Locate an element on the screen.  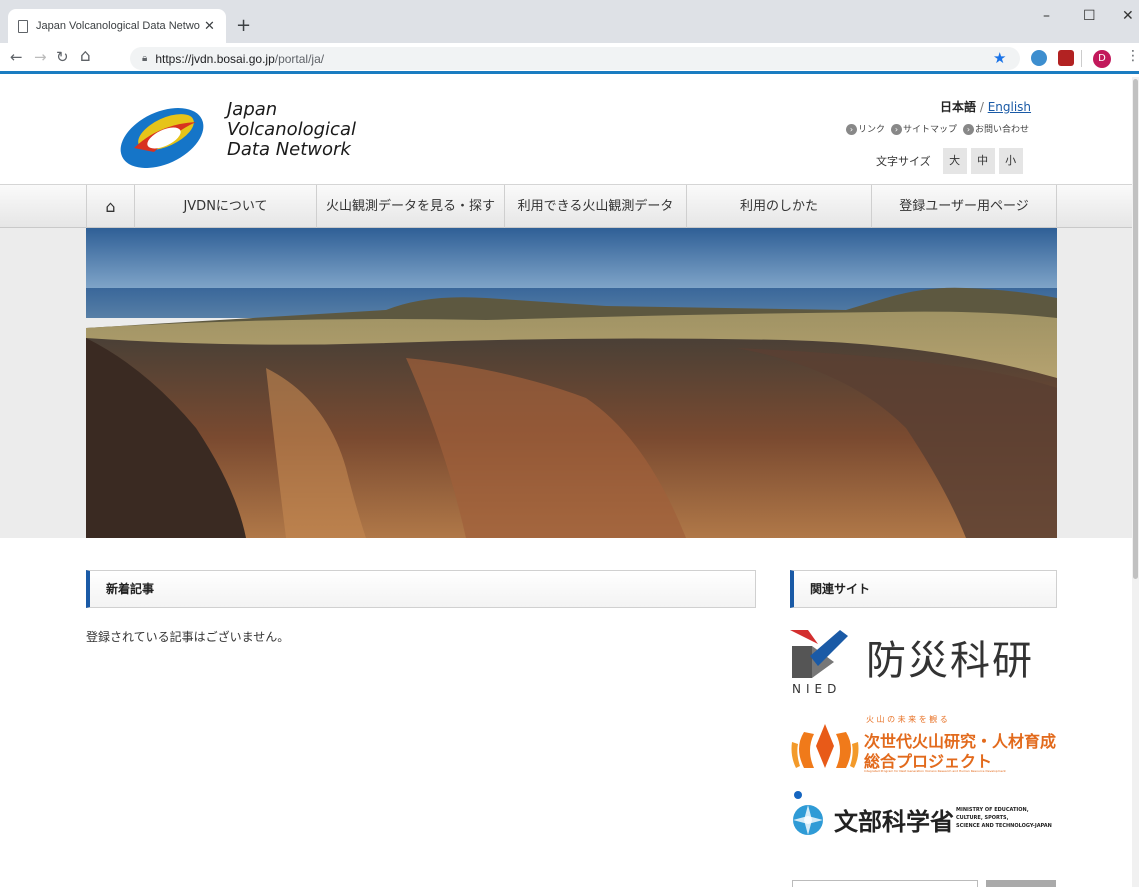
util-link-label: お問い合わせ is located at coordinates (1002, 130).